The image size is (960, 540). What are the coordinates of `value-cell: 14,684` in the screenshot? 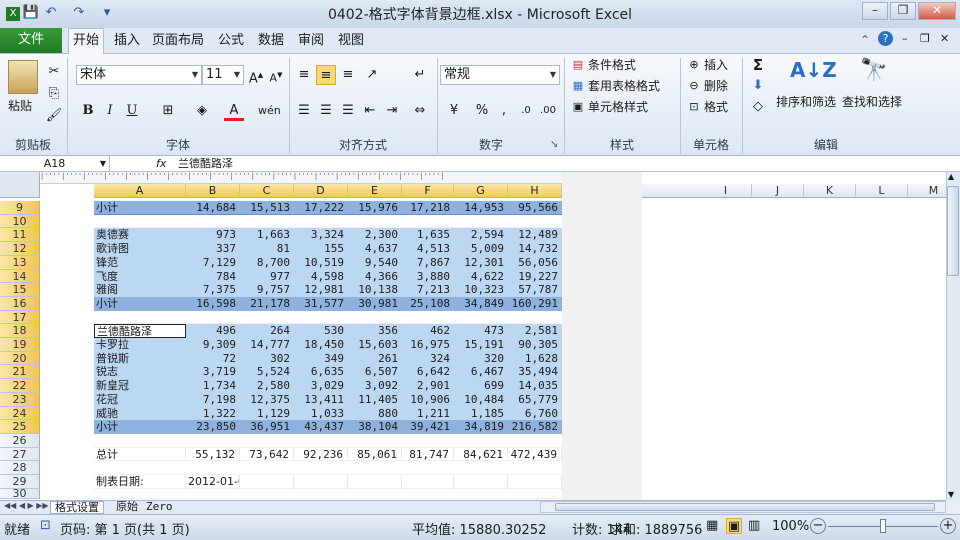 It's located at (213, 208).